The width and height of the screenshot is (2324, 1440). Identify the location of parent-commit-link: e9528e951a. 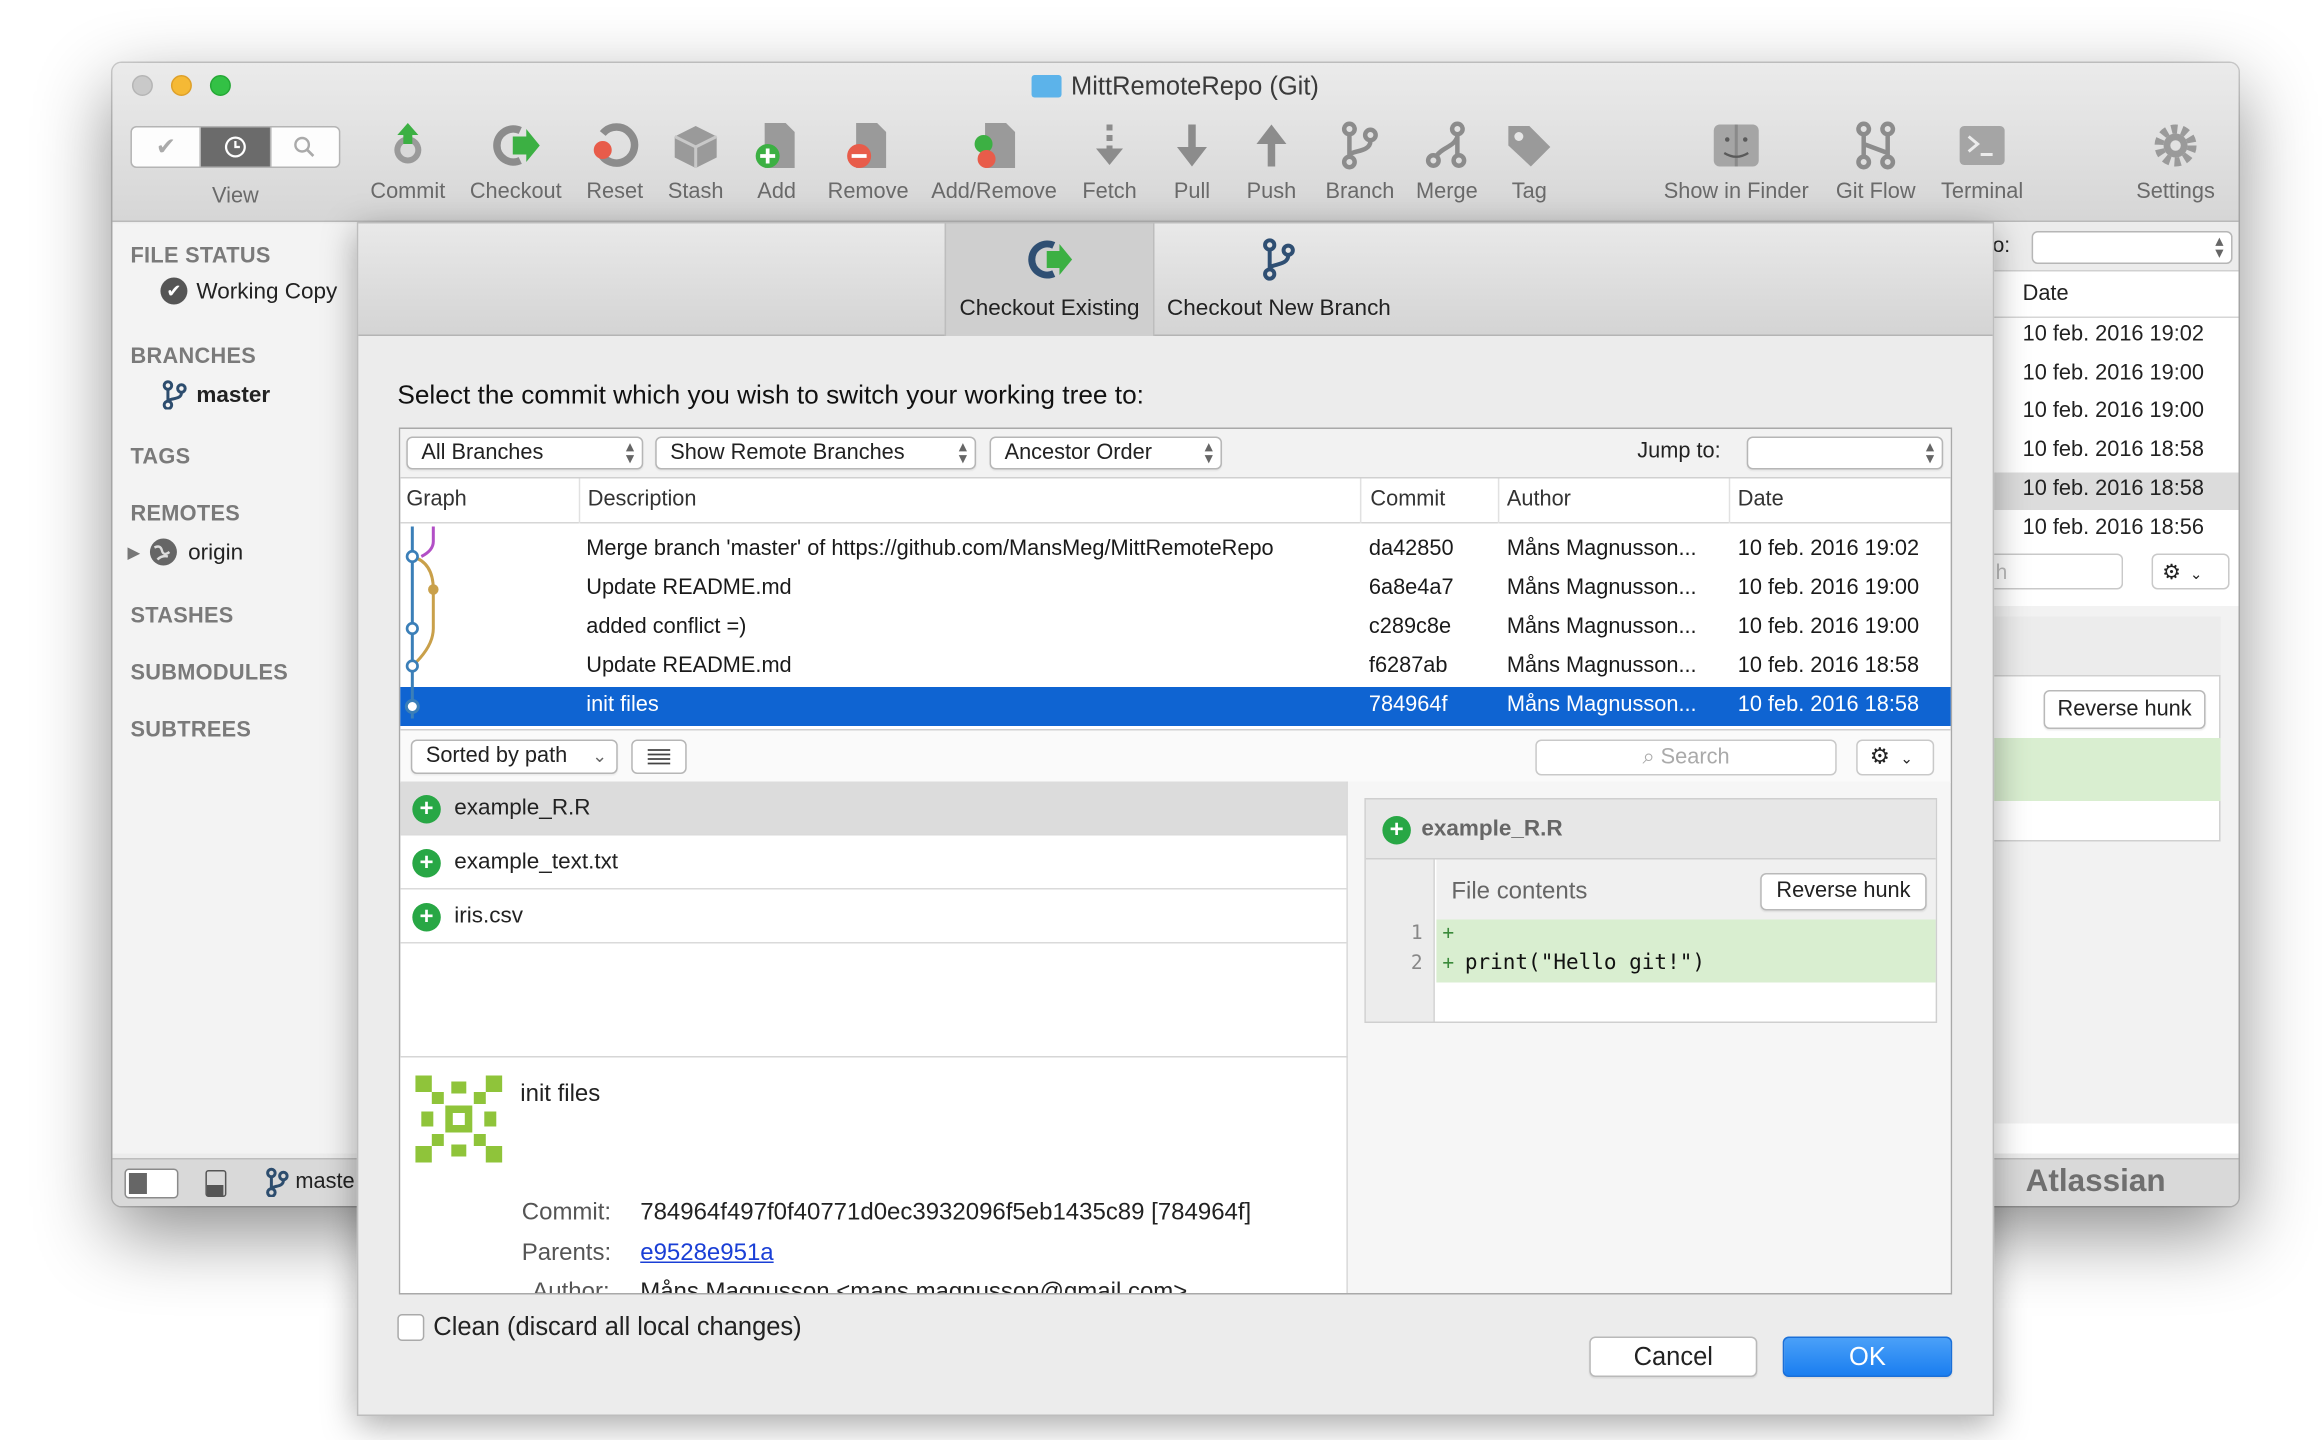
(706, 1254).